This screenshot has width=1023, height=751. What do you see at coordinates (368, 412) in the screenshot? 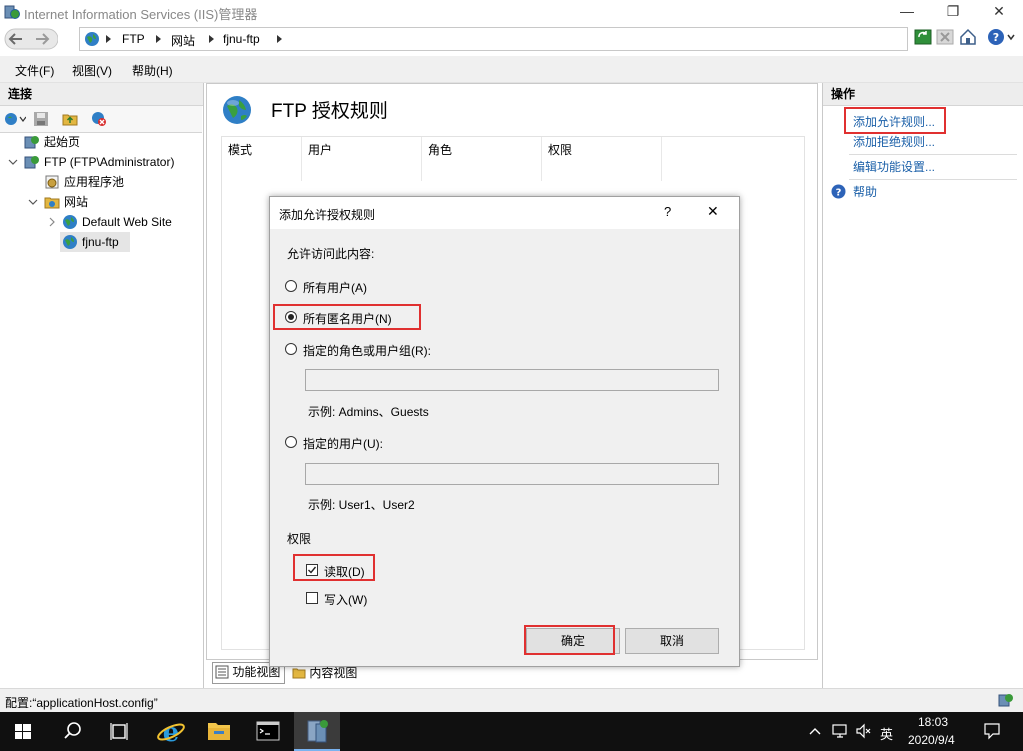
I see `roles-example-text: 示例: Admins、Guests` at bounding box center [368, 412].